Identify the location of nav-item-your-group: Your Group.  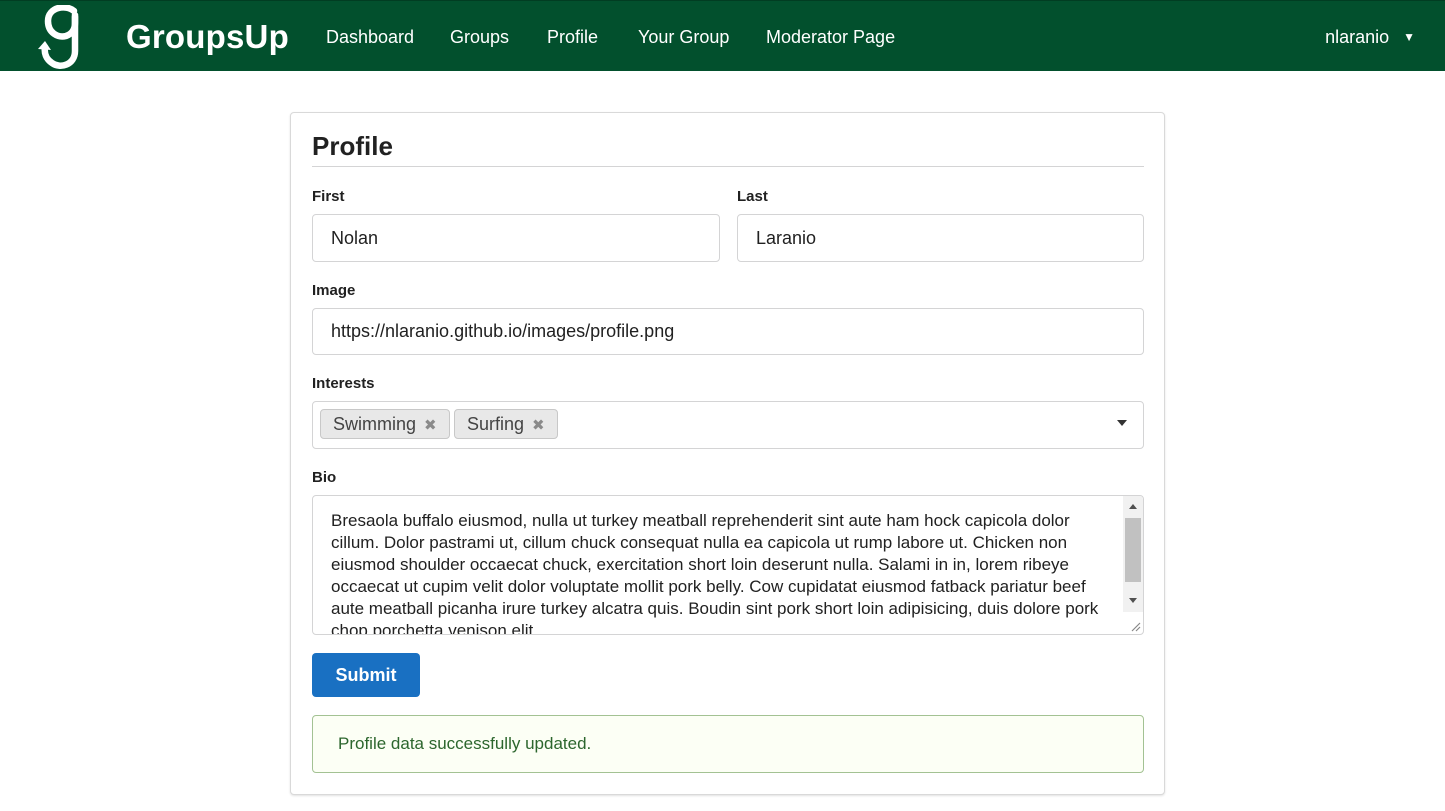
(683, 37).